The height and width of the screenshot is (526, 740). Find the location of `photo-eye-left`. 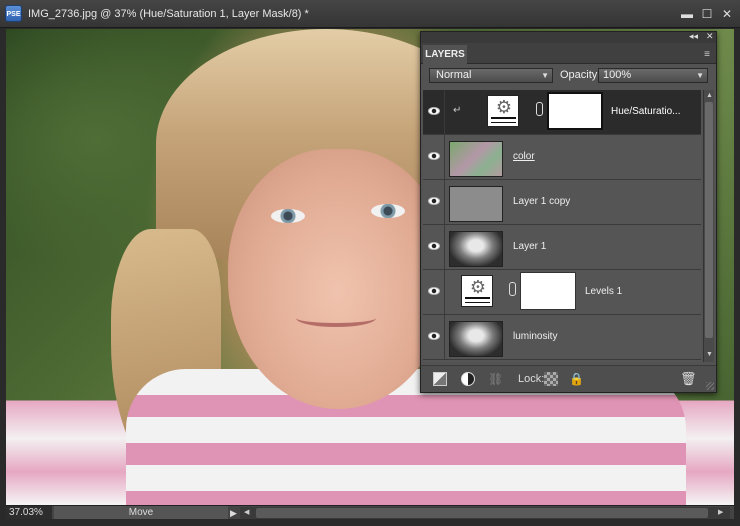

photo-eye-left is located at coordinates (288, 216).